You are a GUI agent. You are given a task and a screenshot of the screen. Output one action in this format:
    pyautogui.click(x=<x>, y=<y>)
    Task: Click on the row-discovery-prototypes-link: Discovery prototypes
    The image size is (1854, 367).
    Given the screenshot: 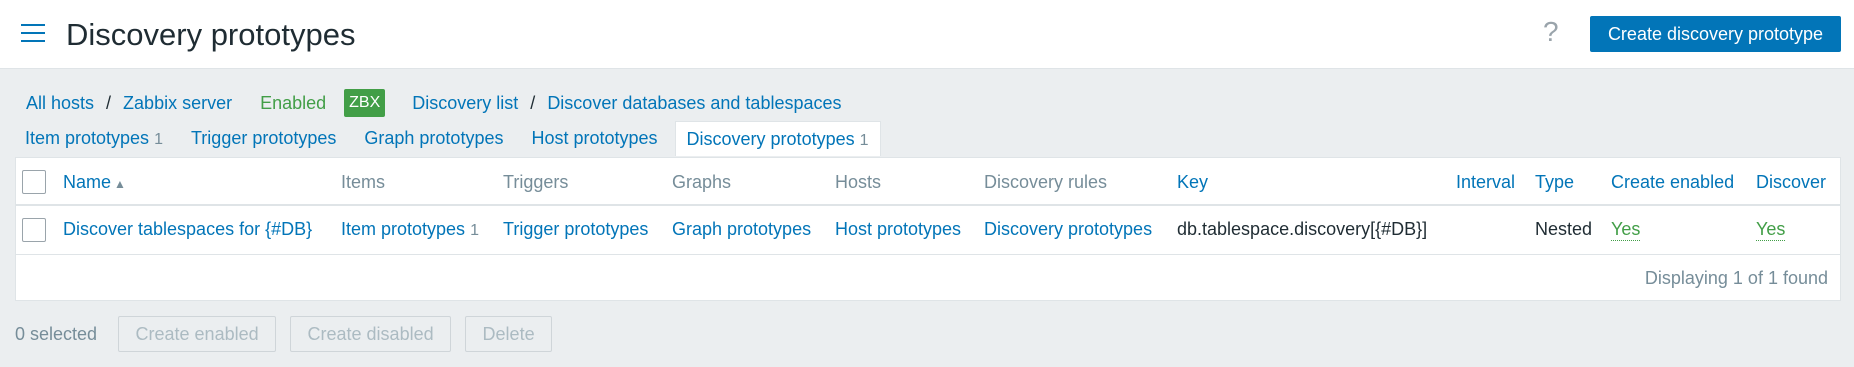 What is the action you would take?
    pyautogui.click(x=1068, y=229)
    